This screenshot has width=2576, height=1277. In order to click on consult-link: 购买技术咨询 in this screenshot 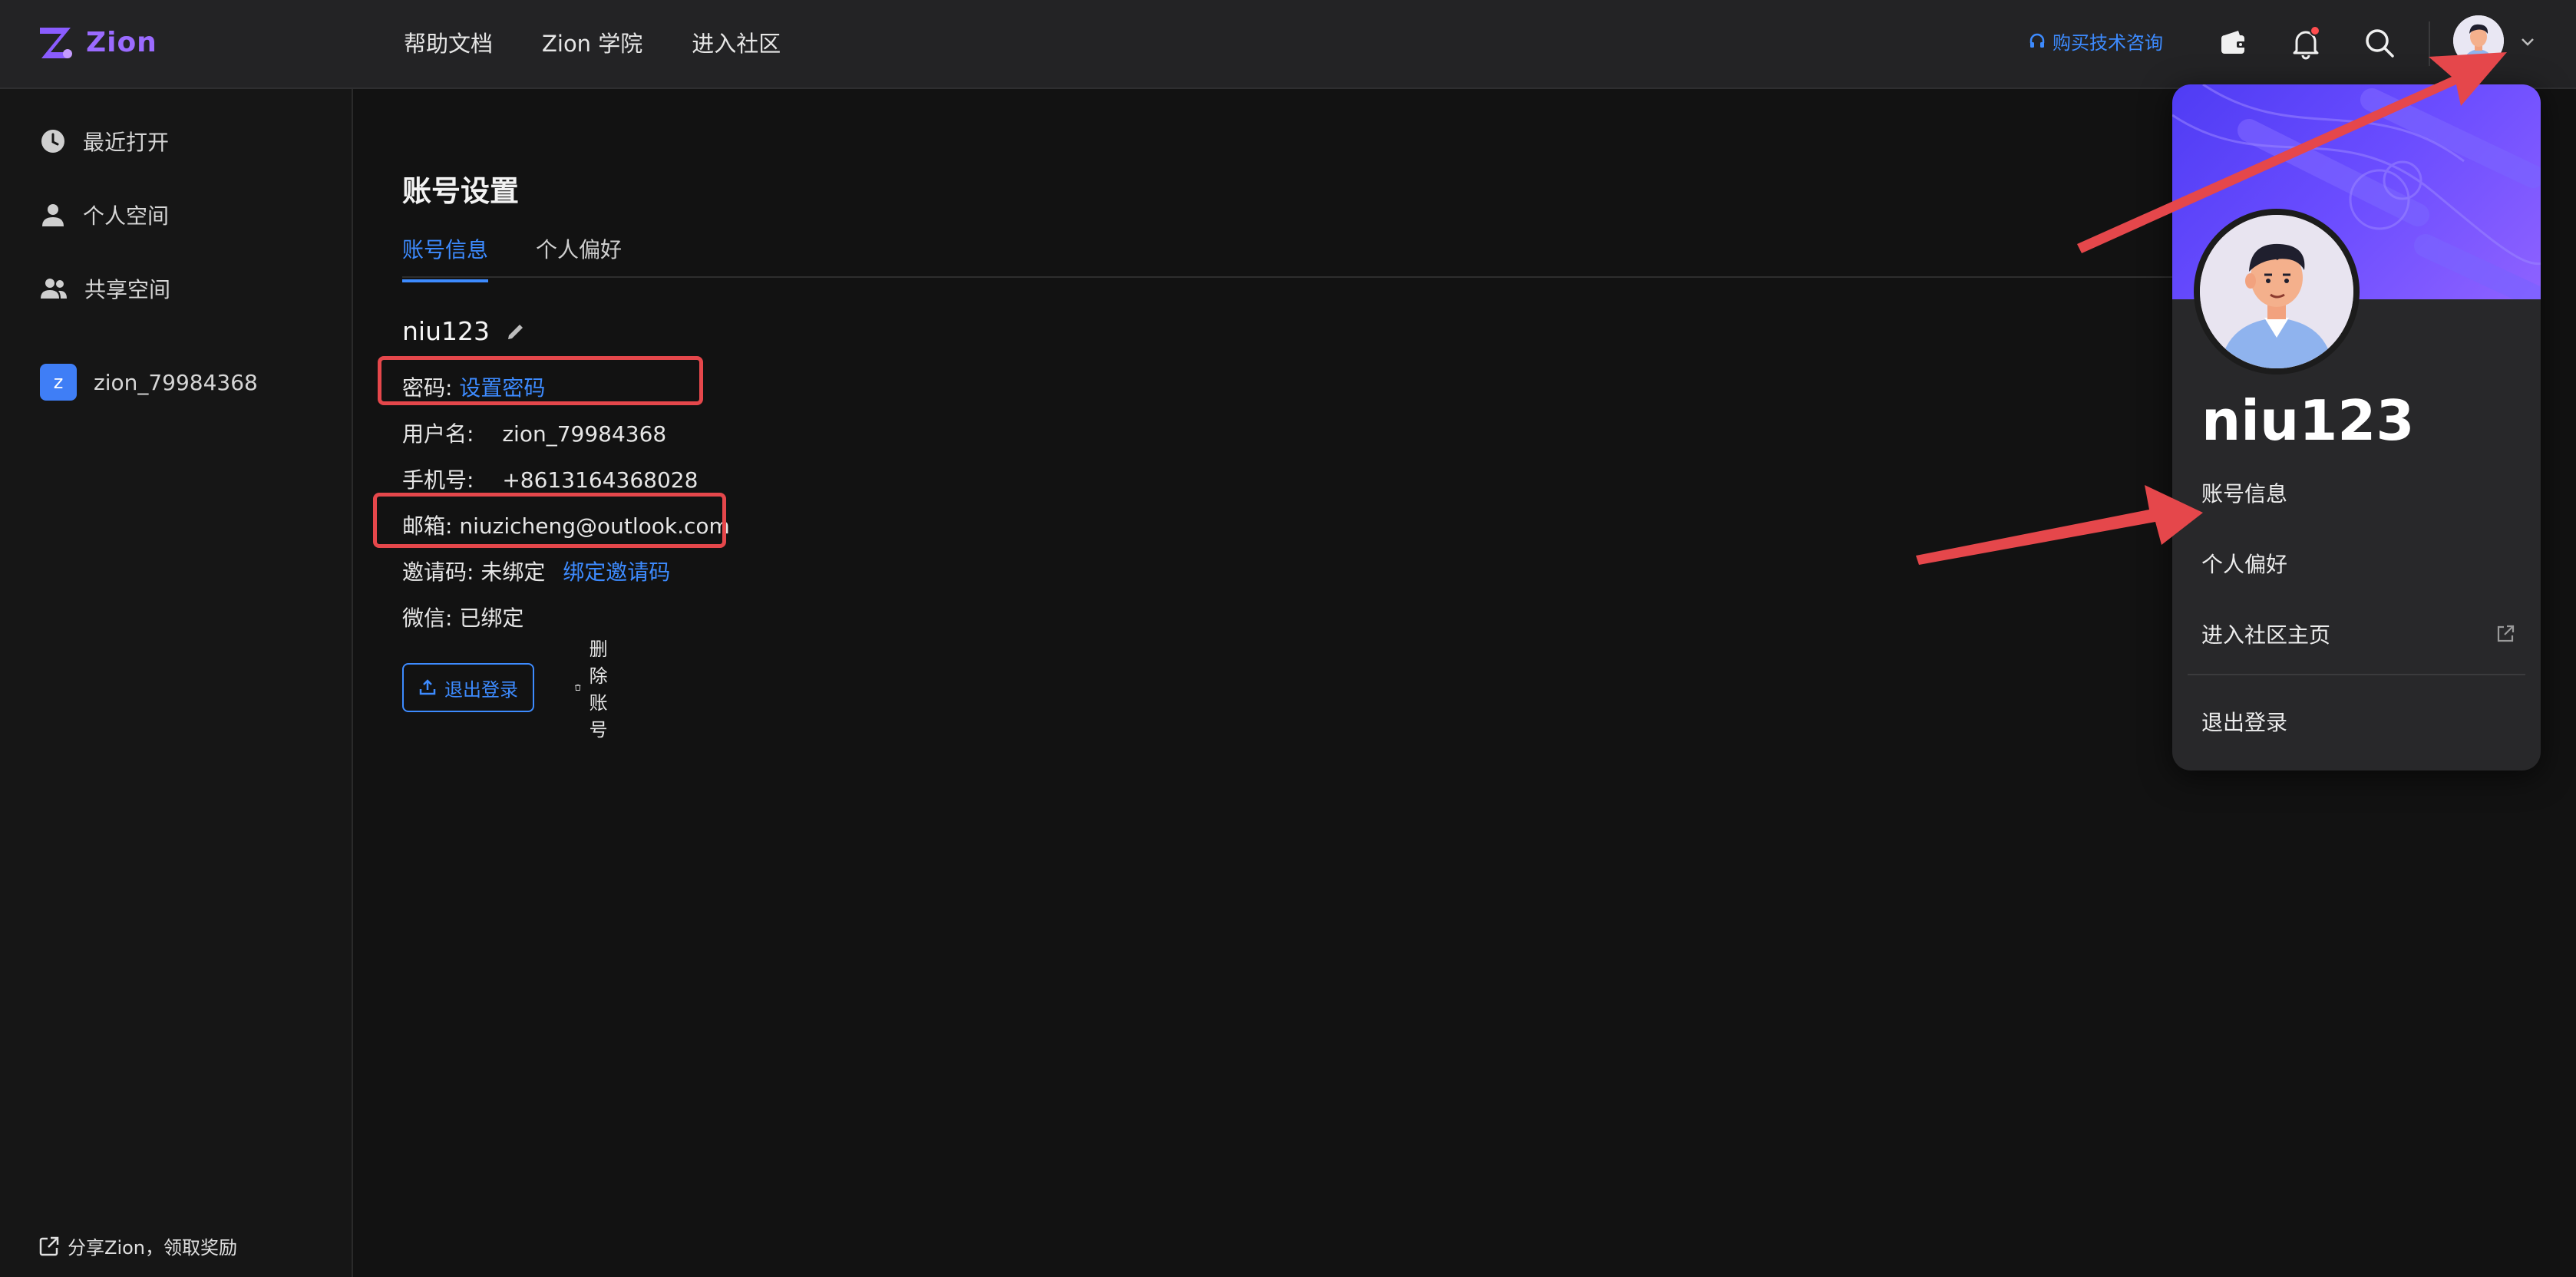, I will do `click(2095, 41)`.